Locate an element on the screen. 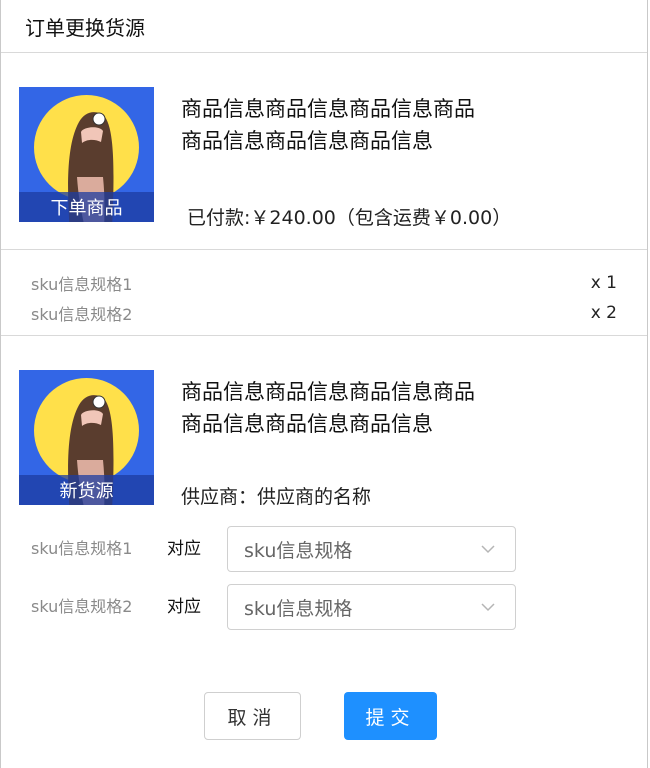  sku-spec: sku信息规格1 is located at coordinates (82, 284).